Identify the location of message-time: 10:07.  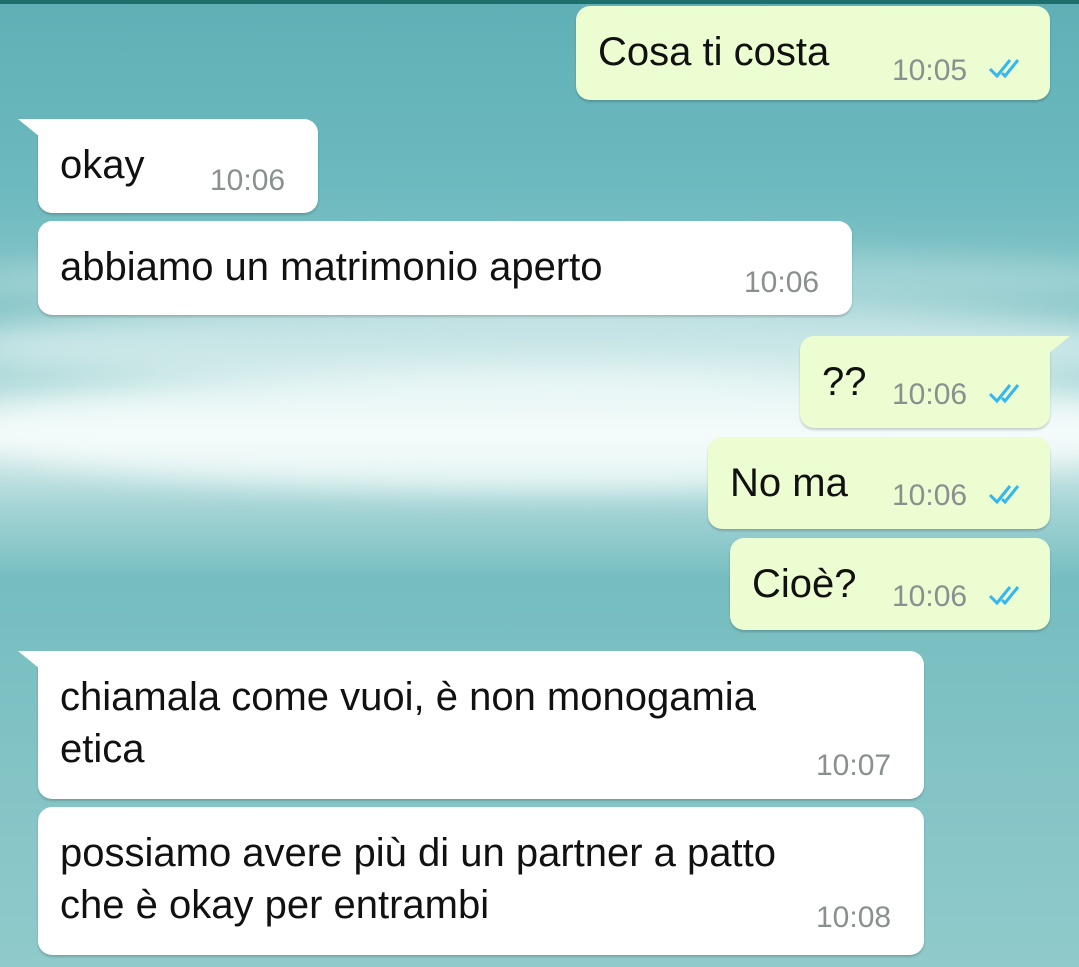
(854, 765).